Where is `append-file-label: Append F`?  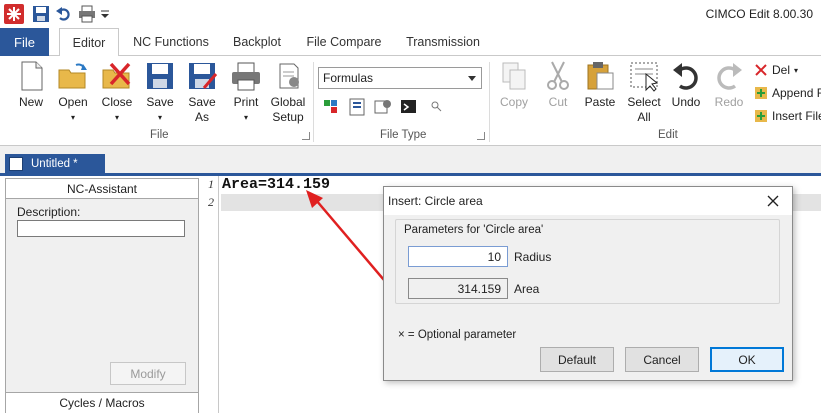 append-file-label: Append F is located at coordinates (796, 93).